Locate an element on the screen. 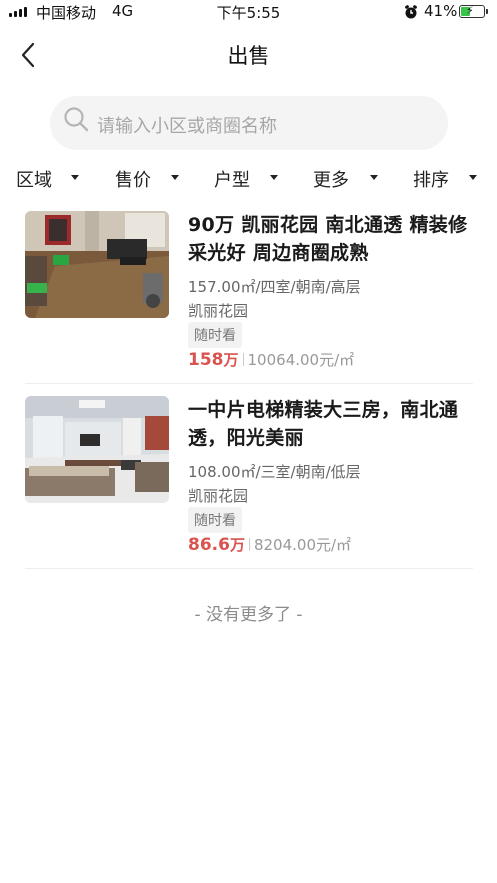 The height and width of the screenshot is (883, 497). filter-price: 售价 is located at coordinates (133, 179).